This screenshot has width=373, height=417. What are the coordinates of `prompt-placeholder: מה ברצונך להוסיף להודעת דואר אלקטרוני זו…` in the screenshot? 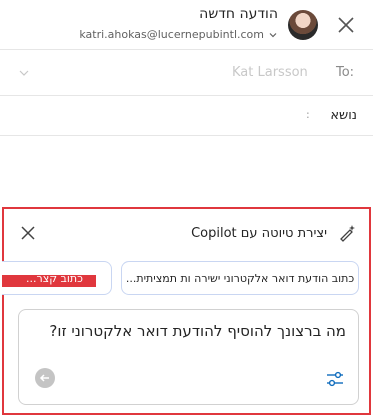 It's located at (197, 331).